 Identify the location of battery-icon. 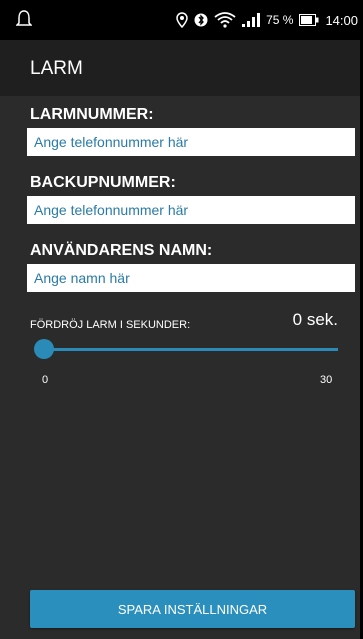
(309, 20).